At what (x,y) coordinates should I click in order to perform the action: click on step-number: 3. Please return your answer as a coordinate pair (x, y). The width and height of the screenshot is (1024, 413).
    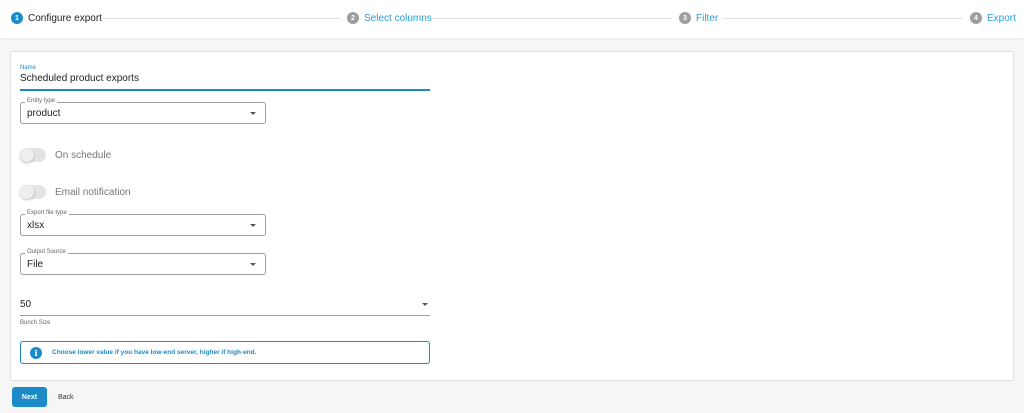
    Looking at the image, I should click on (685, 18).